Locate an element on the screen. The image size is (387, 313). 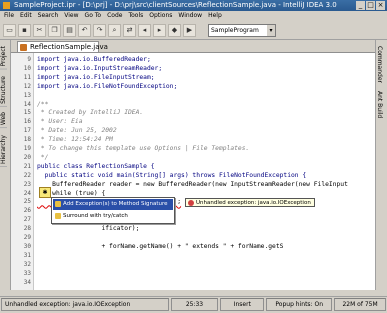
run-configuration-select: SampleProgram ▾ is located at coordinates (242, 30).